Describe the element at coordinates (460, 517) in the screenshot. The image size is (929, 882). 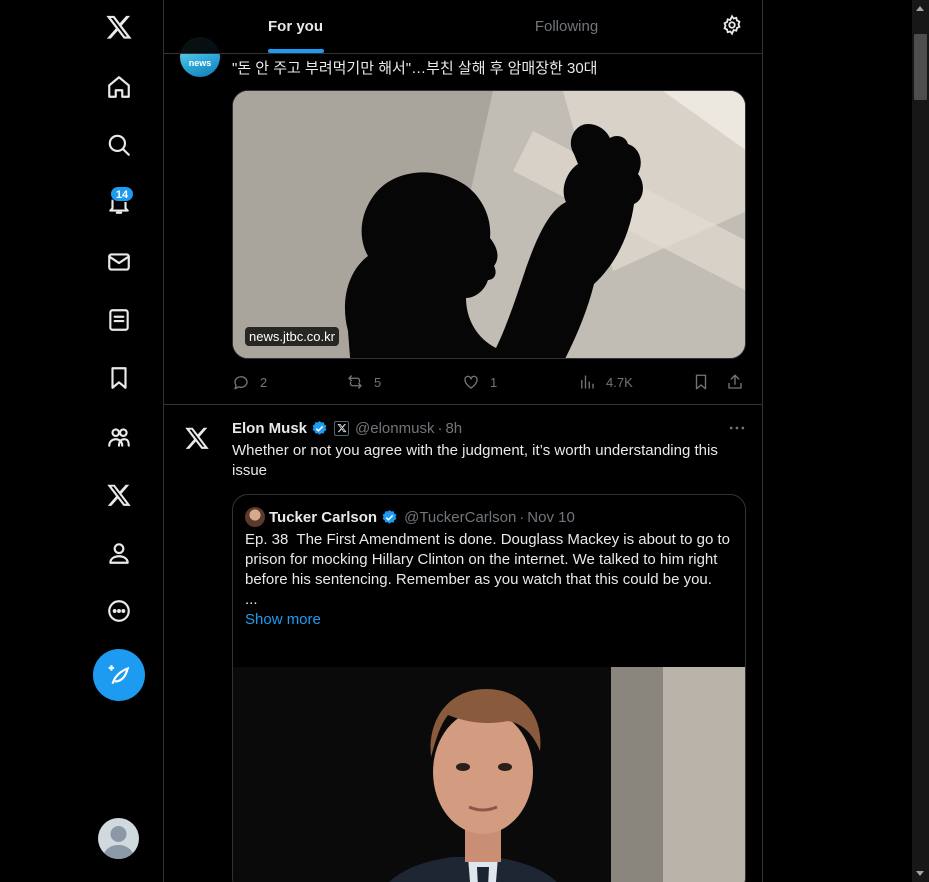
I see `quote-author-handle: @TuckerCarlson` at that location.